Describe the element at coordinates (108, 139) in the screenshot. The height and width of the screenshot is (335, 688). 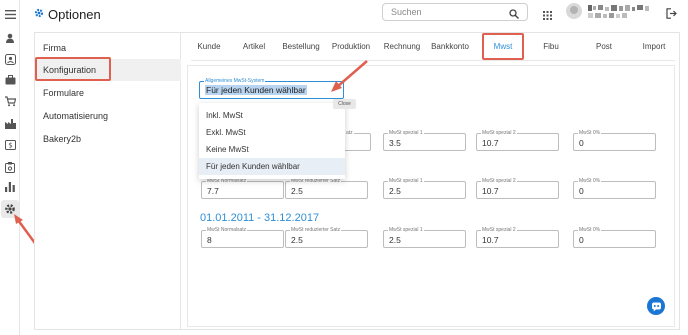
I see `subnav-item-bakery2b: Bakery2b` at that location.